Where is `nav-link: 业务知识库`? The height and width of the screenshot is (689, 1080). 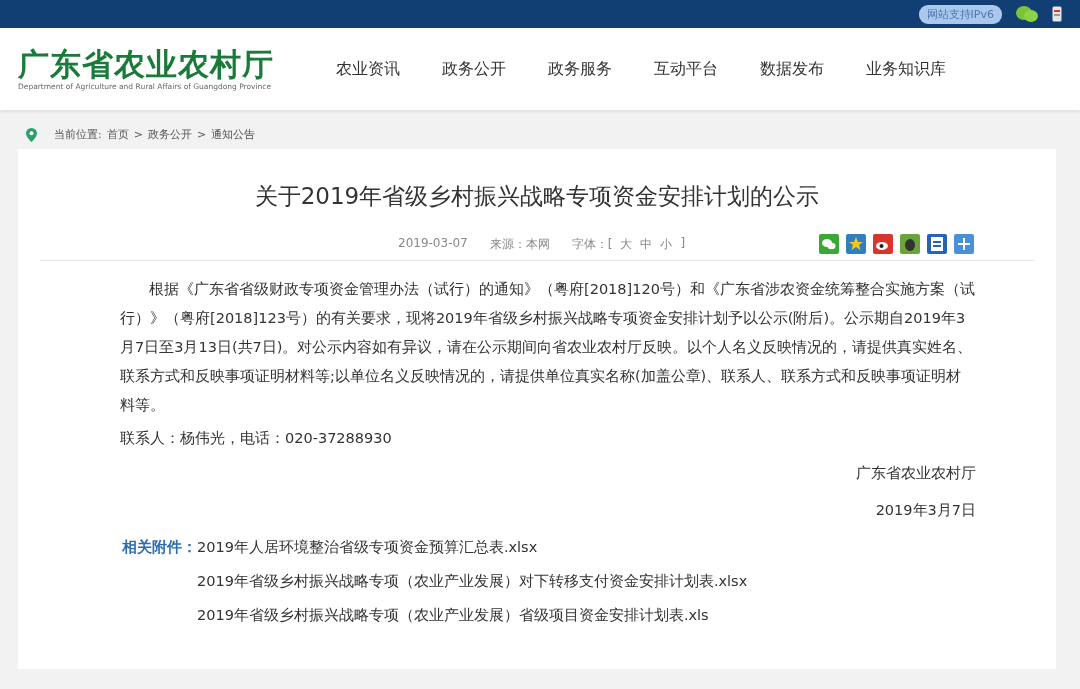 nav-link: 业务知识库 is located at coordinates (906, 69).